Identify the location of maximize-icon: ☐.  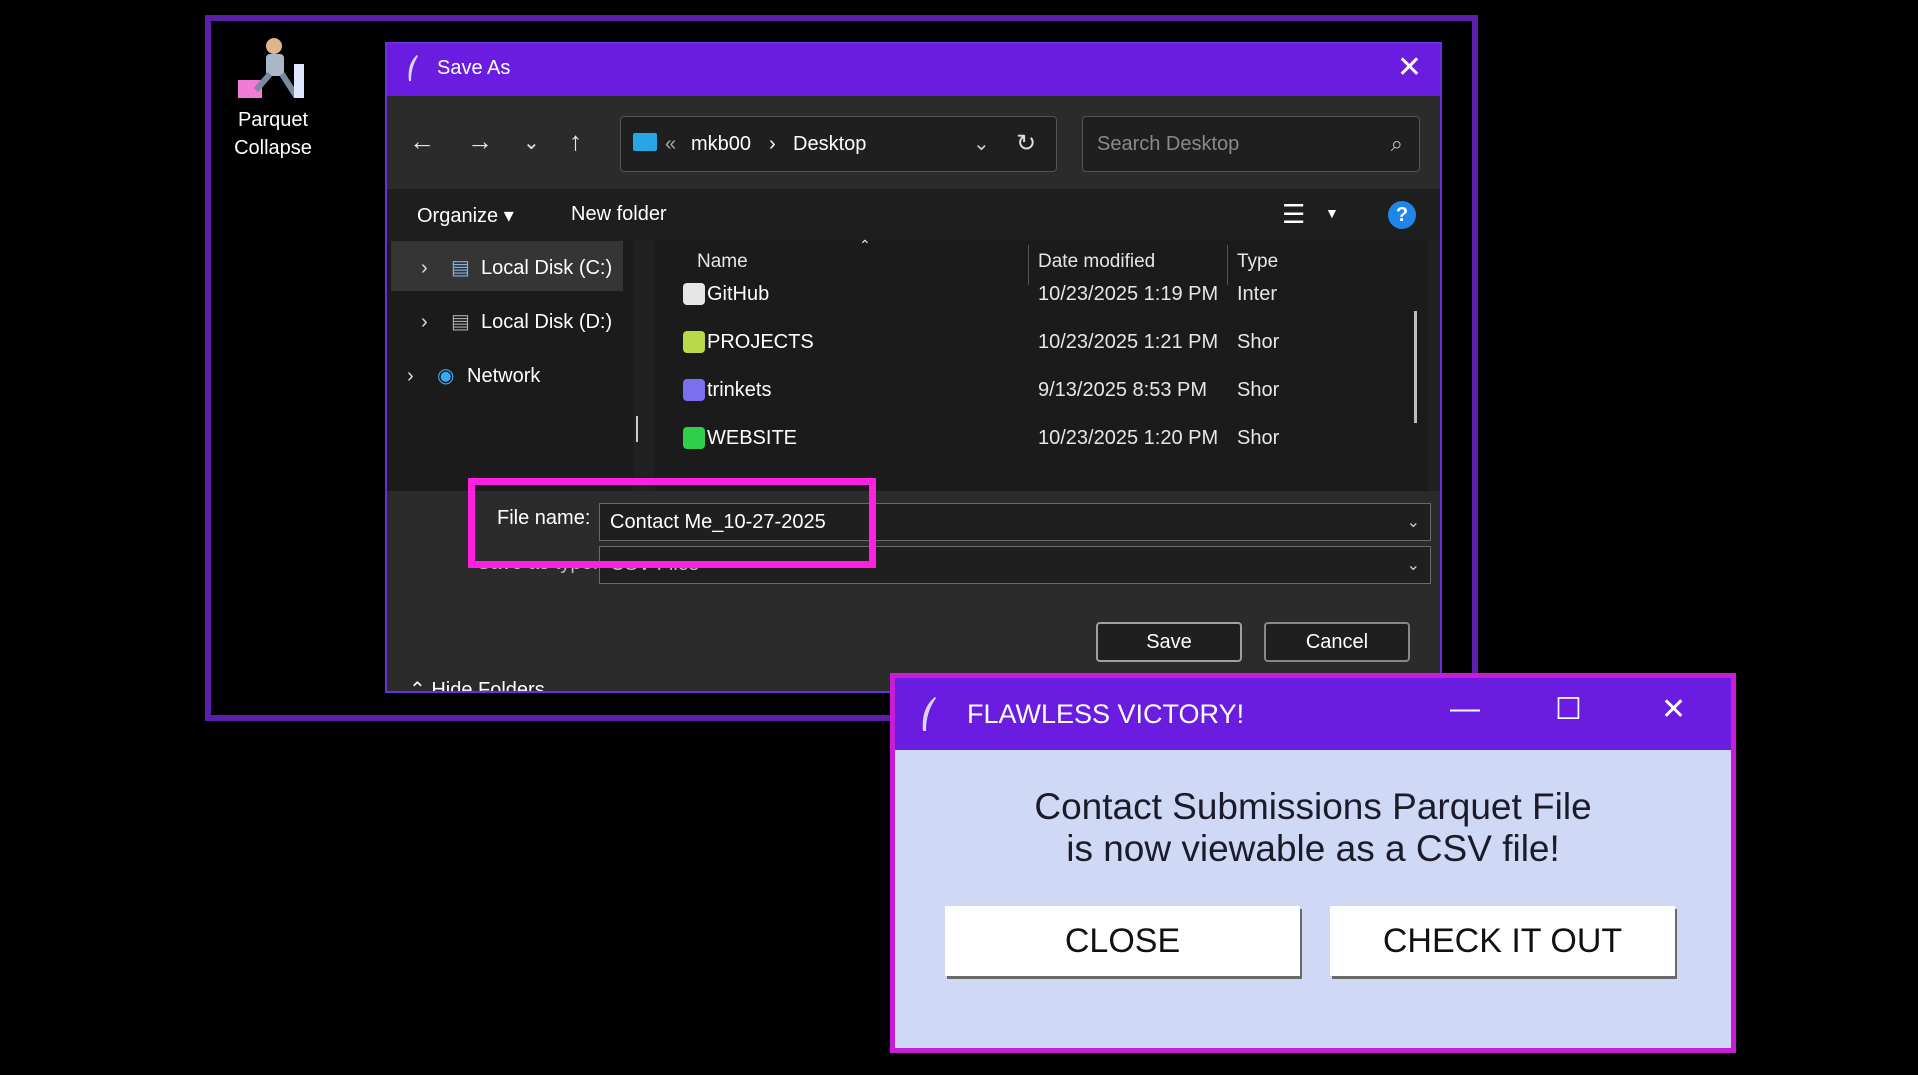
(1568, 709).